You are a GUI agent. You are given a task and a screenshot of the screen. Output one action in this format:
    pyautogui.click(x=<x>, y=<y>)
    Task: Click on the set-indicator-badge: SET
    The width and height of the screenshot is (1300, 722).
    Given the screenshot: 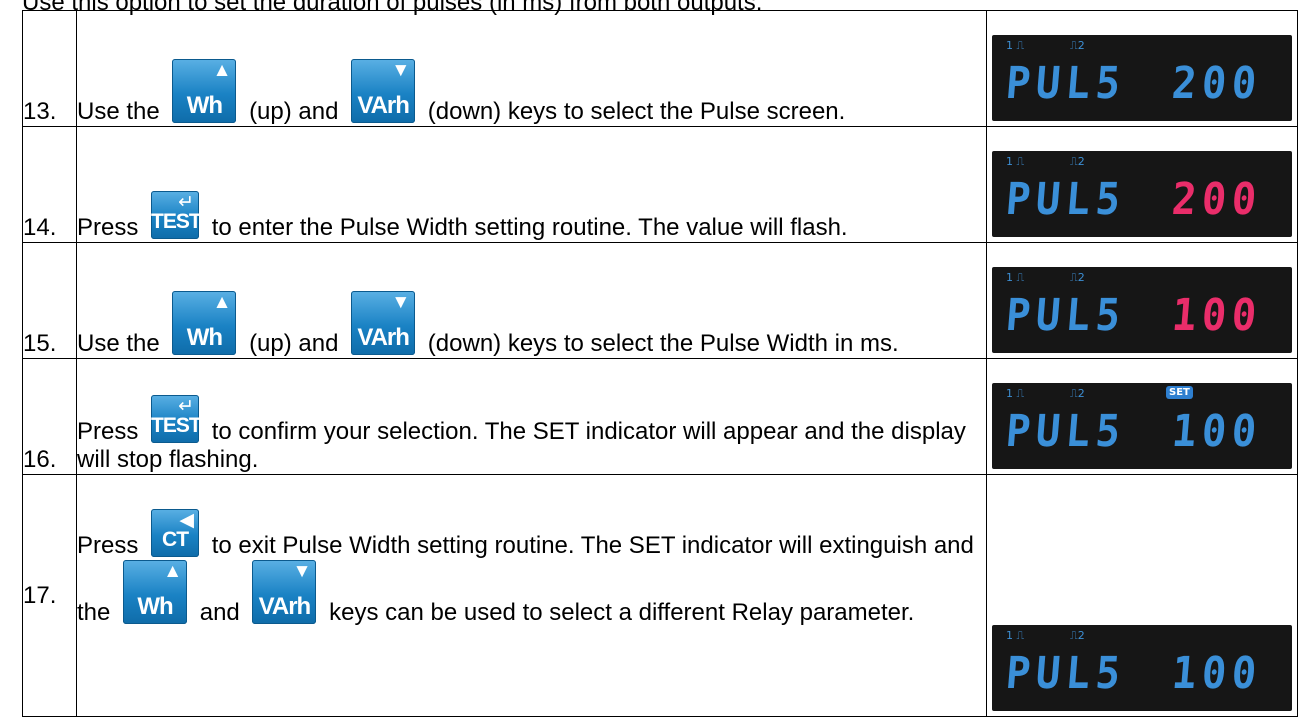 What is the action you would take?
    pyautogui.click(x=1179, y=392)
    